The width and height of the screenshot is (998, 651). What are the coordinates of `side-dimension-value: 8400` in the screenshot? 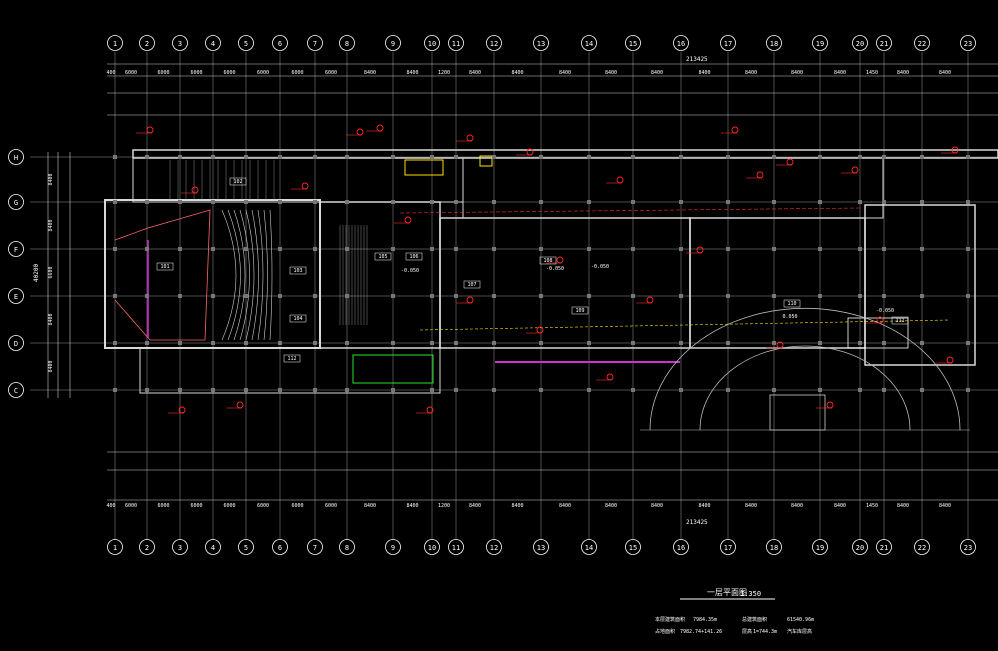 It's located at (51, 366).